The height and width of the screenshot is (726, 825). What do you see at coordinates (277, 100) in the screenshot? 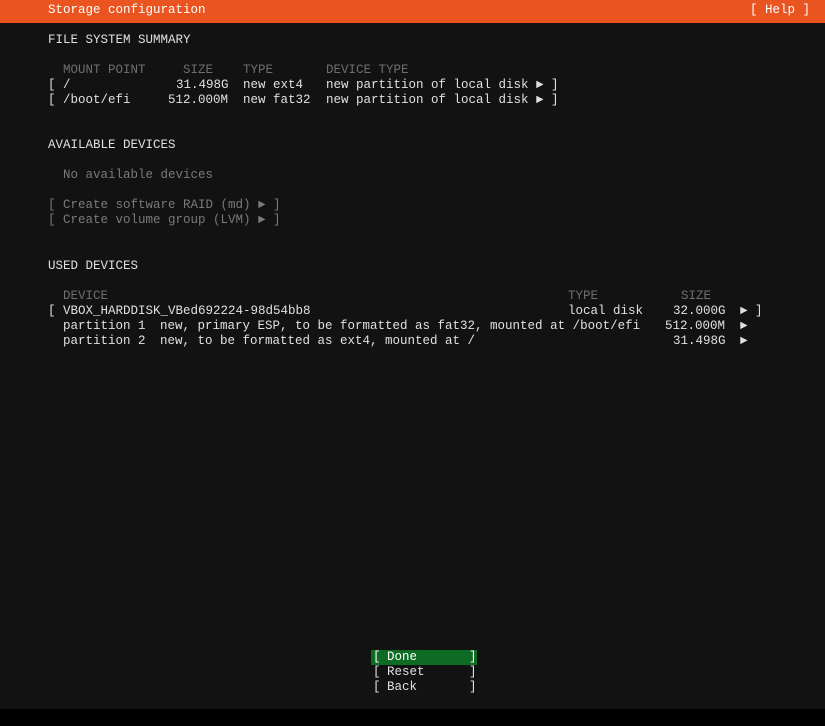
I see `type: new fat32` at bounding box center [277, 100].